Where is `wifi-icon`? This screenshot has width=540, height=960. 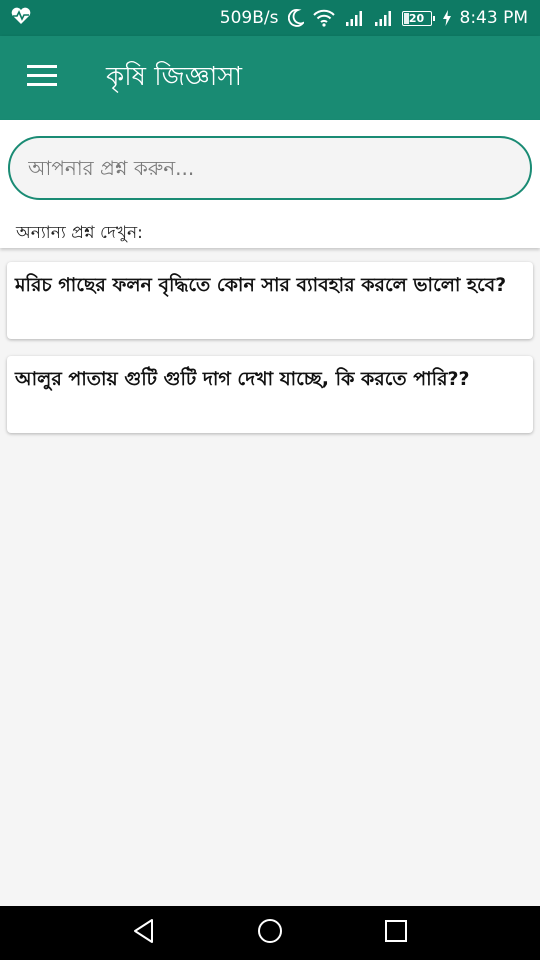 wifi-icon is located at coordinates (323, 18).